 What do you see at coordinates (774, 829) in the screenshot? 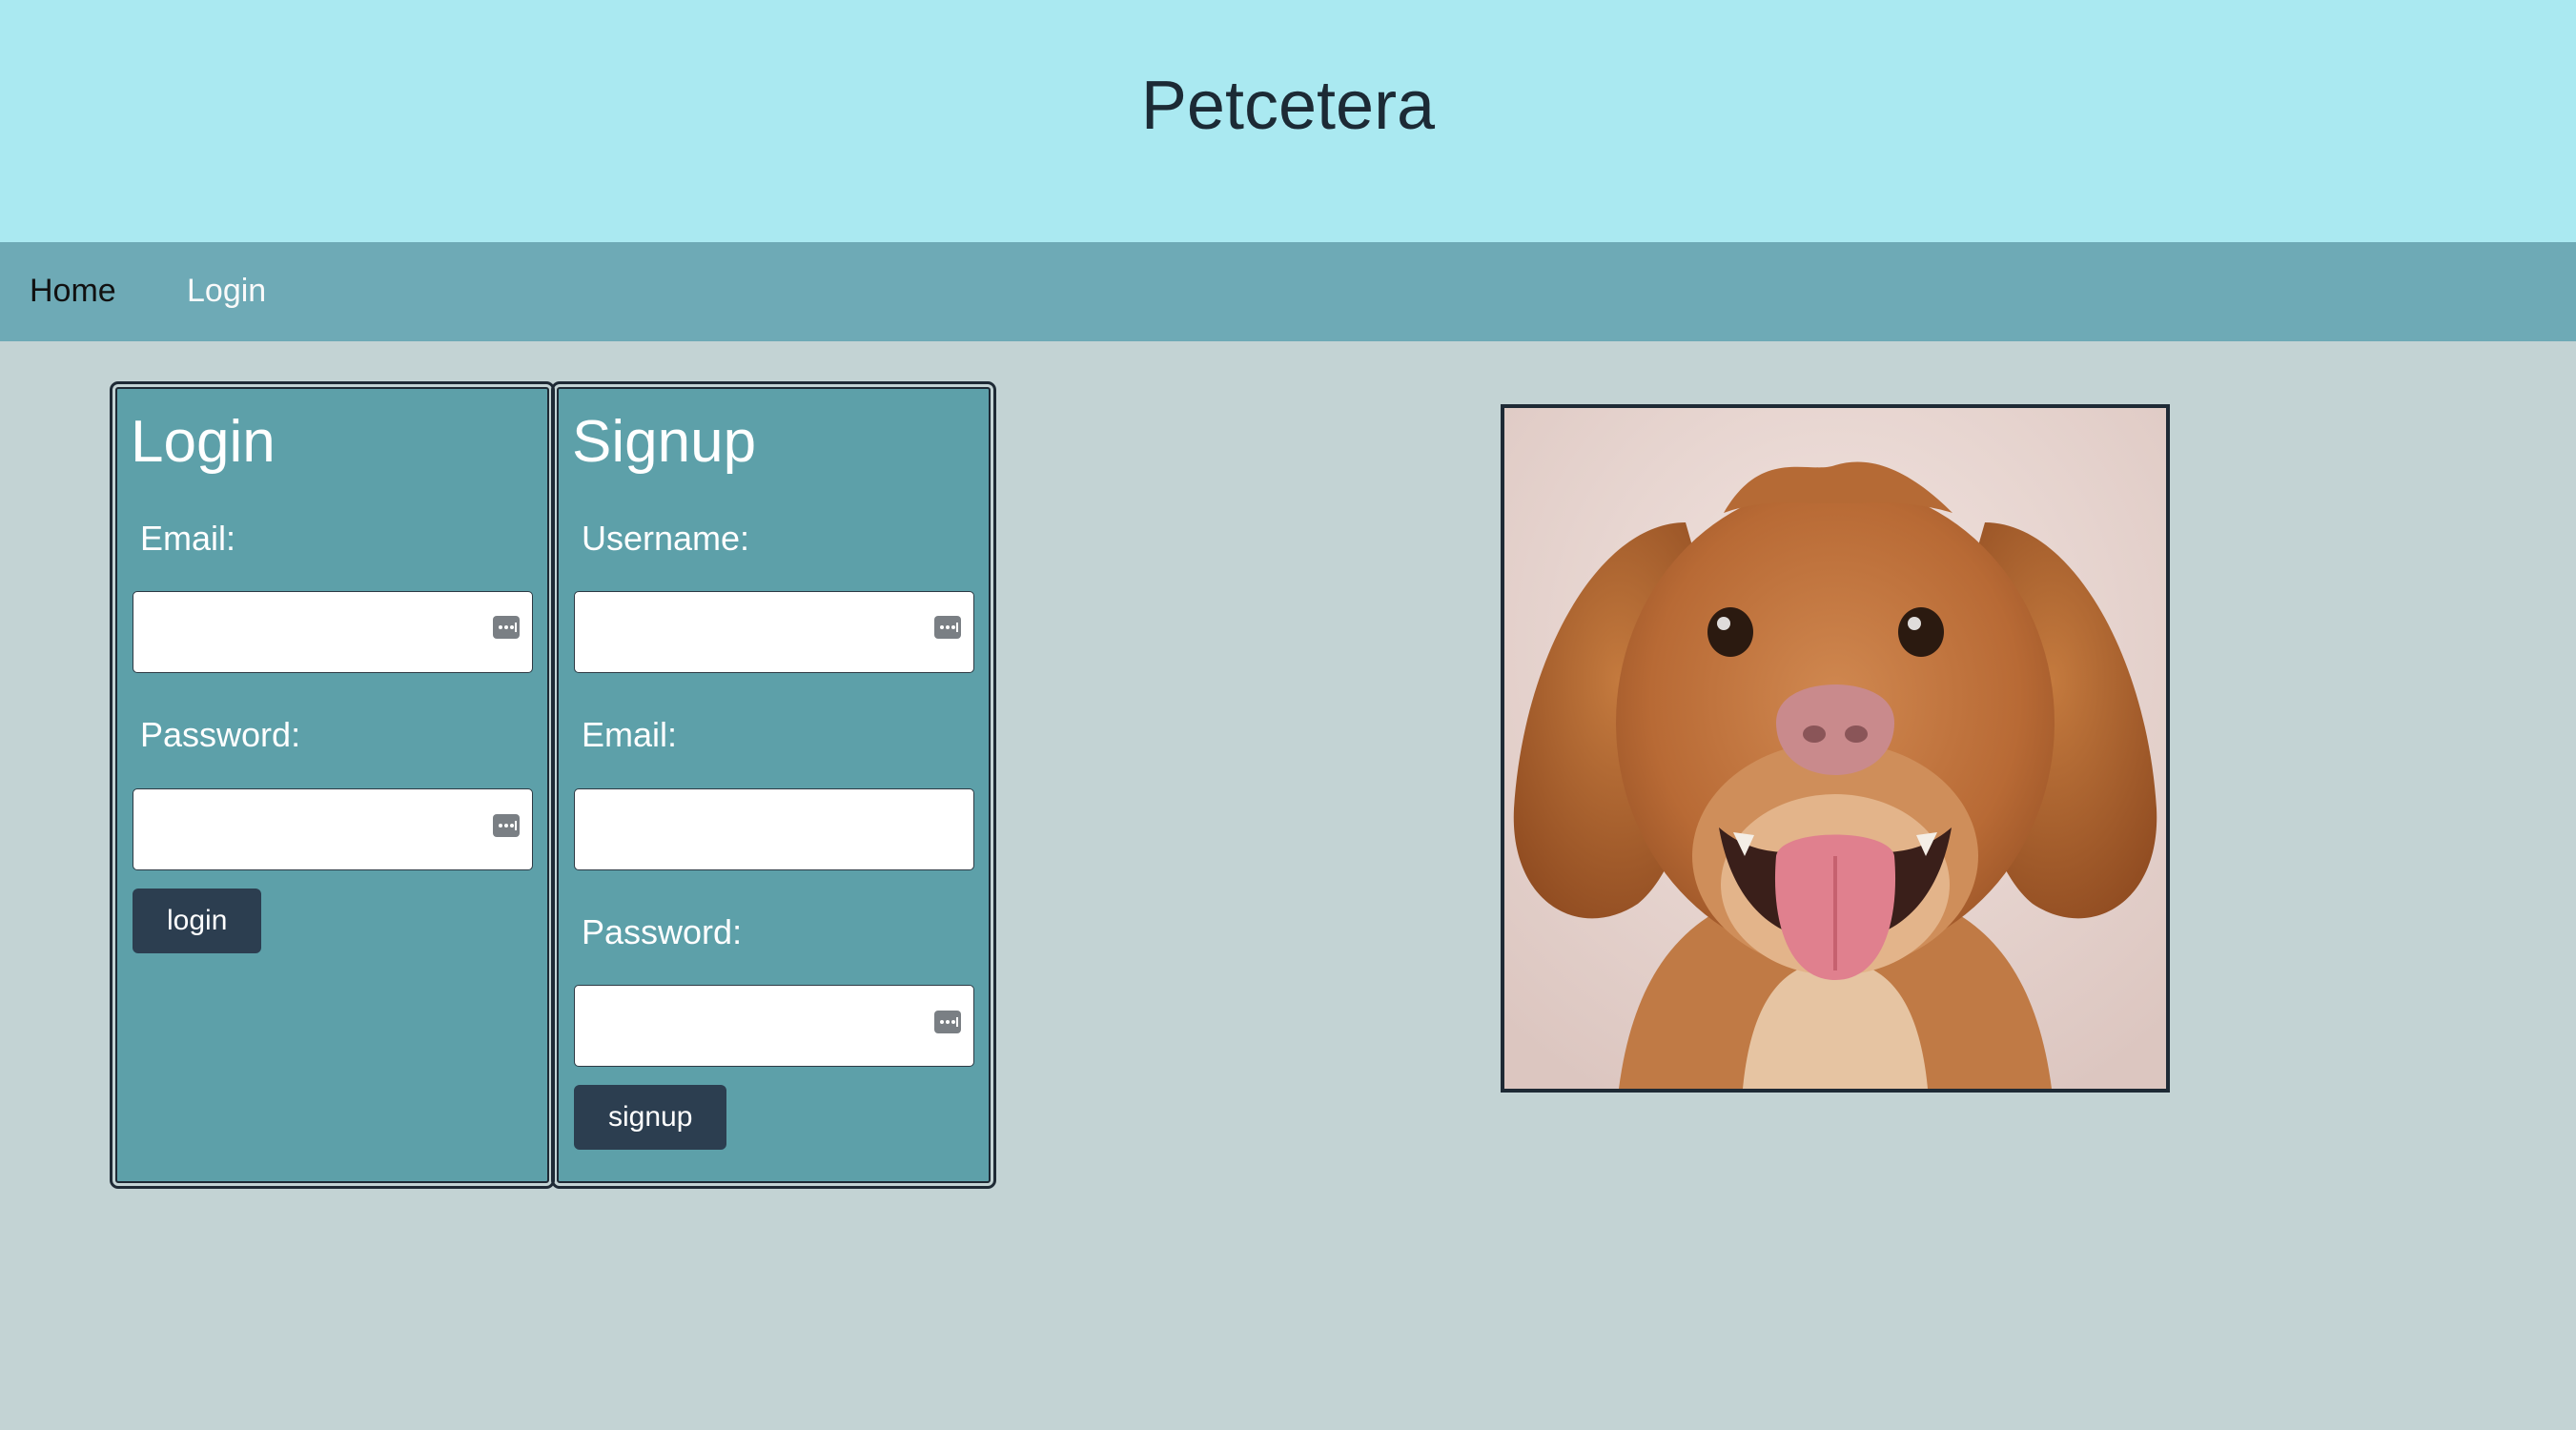
I see `signup-email-input` at bounding box center [774, 829].